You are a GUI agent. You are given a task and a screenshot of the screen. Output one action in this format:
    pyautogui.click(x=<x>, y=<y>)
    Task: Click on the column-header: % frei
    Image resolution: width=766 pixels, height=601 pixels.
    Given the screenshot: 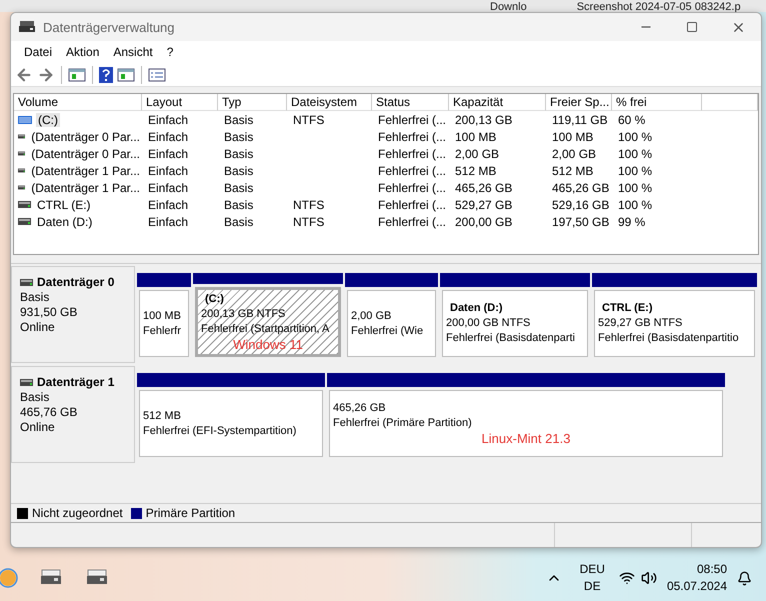 What is the action you would take?
    pyautogui.click(x=657, y=102)
    